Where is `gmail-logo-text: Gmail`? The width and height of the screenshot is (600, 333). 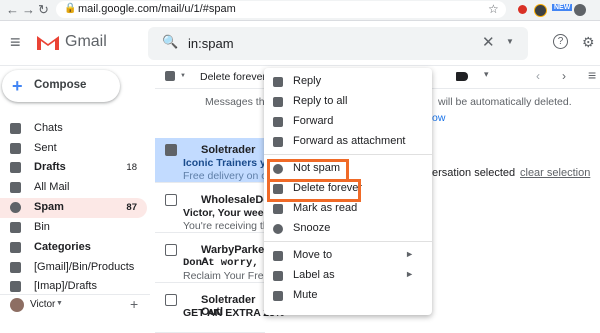 gmail-logo-text: Gmail is located at coordinates (86, 41).